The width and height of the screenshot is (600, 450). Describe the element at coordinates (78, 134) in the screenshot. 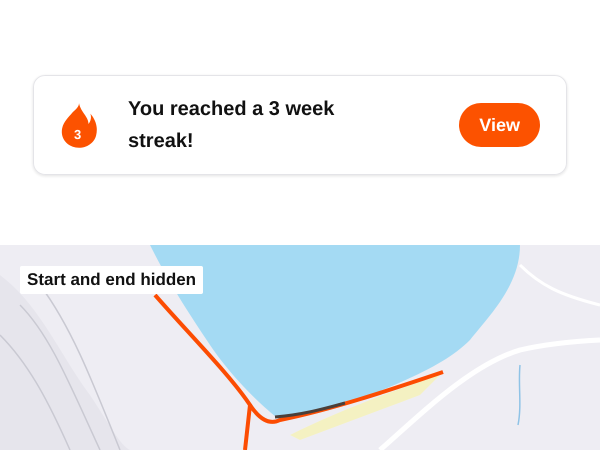

I see `streak-count: 3` at that location.